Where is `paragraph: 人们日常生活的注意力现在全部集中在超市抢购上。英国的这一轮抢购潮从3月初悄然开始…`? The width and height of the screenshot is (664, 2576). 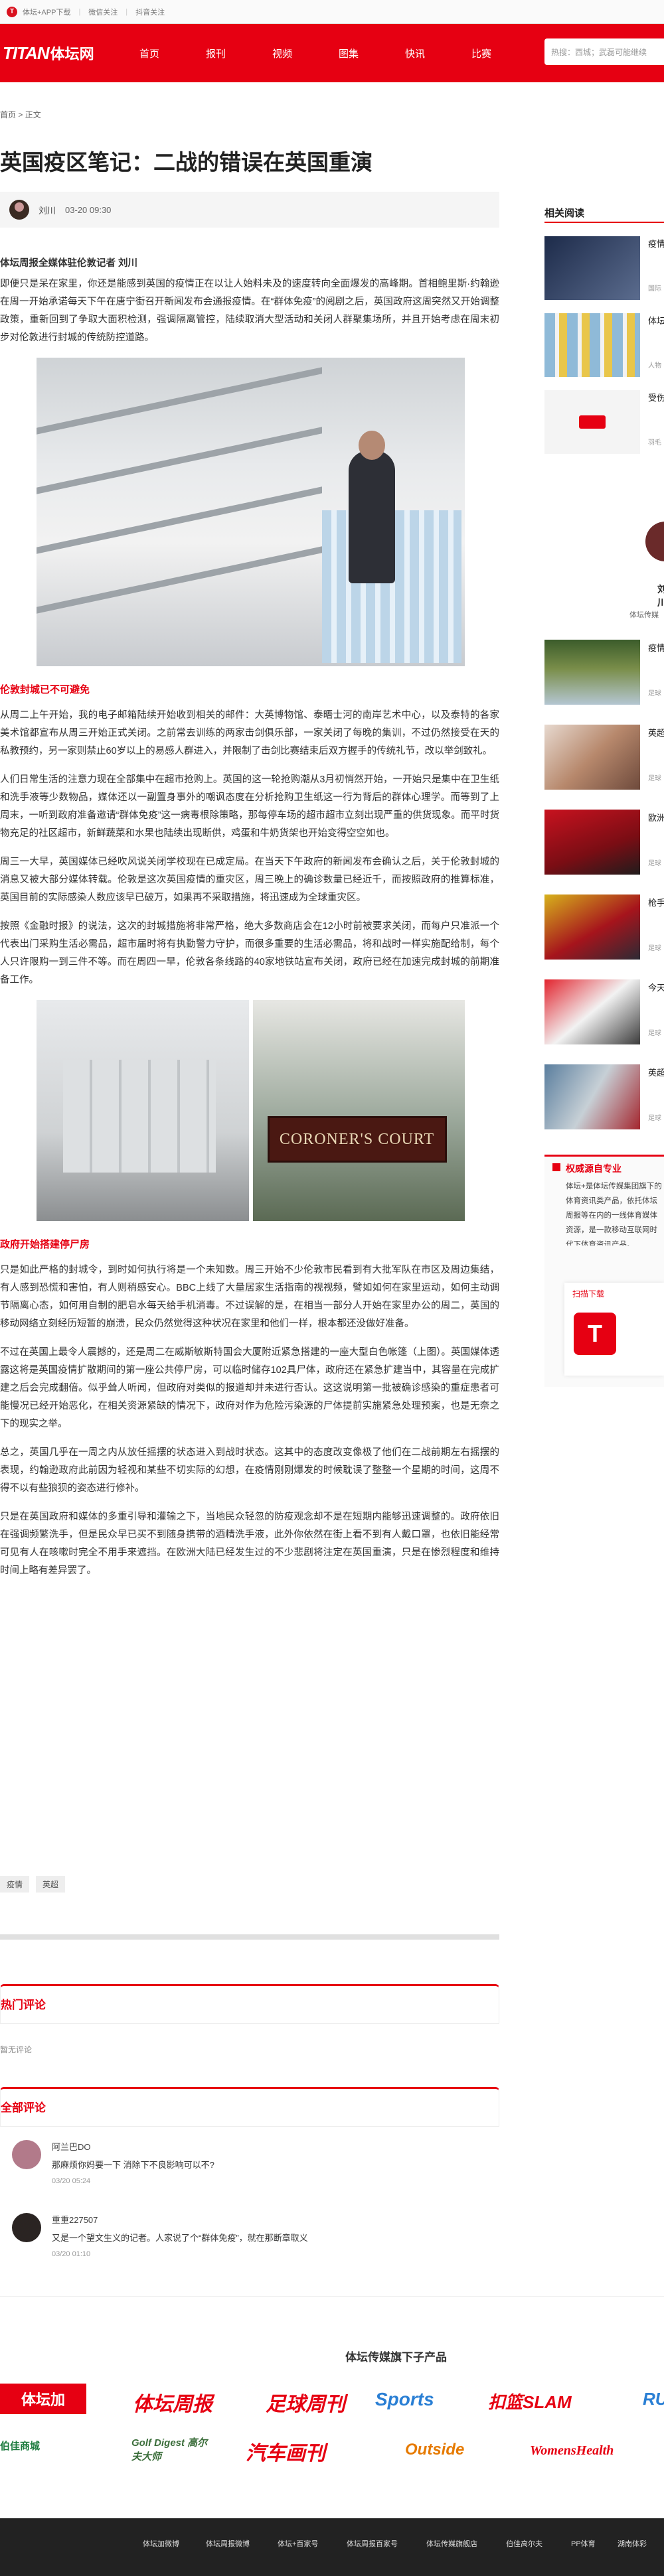 paragraph: 人们日常生活的注意力现在全部集中在超市抢购上。英国的这一轮抢购潮从3月初悄然开始… is located at coordinates (249, 807).